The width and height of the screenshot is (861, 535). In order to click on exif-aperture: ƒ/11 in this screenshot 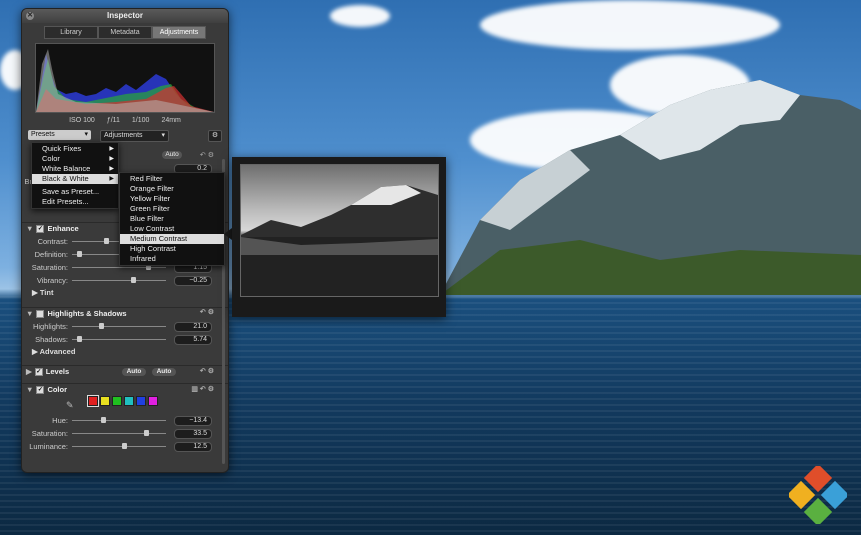, I will do `click(113, 120)`.